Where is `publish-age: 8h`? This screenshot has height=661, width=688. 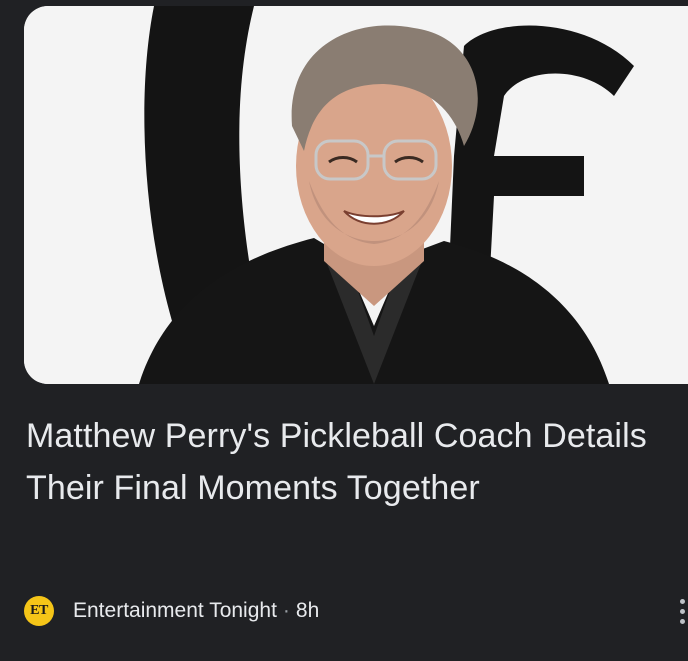 publish-age: 8h is located at coordinates (307, 610).